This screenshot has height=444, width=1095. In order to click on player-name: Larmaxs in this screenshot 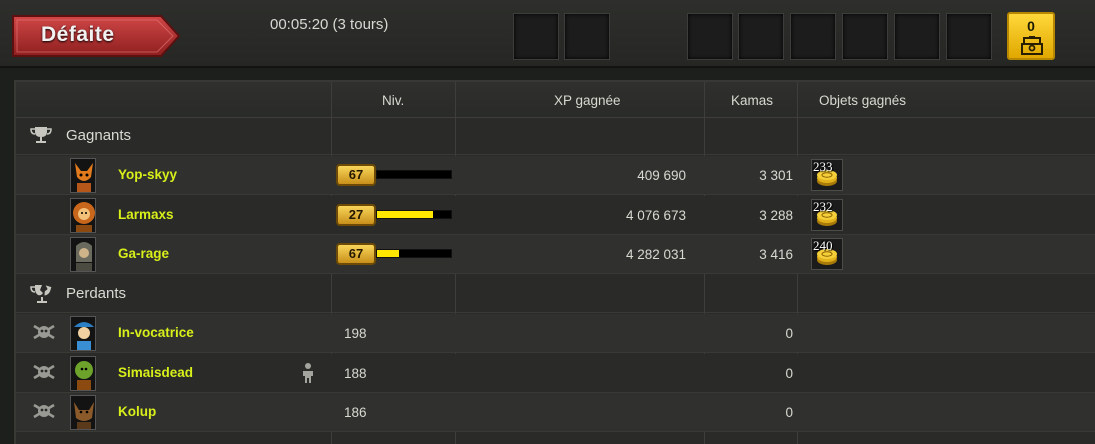, I will do `click(146, 214)`.